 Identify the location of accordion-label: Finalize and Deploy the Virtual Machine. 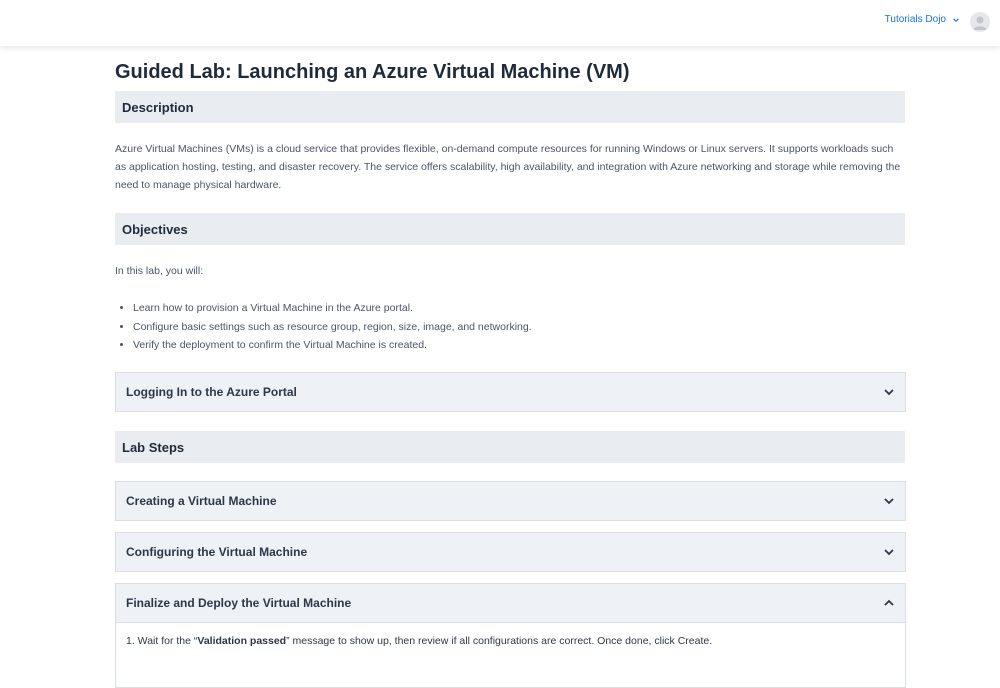
(239, 603).